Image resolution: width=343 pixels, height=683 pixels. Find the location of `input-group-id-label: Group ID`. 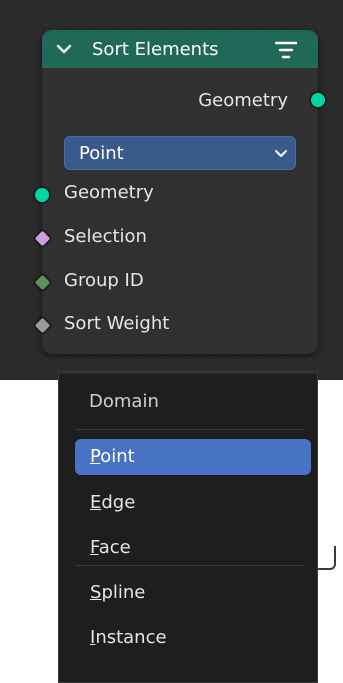

input-group-id-label: Group ID is located at coordinates (104, 280).